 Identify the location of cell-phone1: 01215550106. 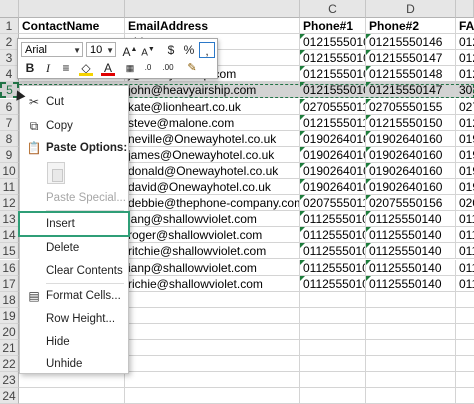
(333, 42).